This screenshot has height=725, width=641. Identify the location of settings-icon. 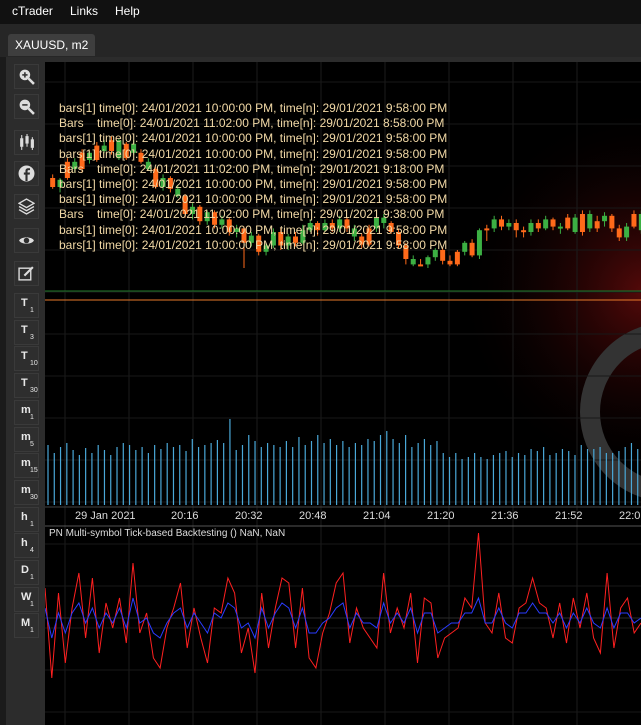
(26, 273).